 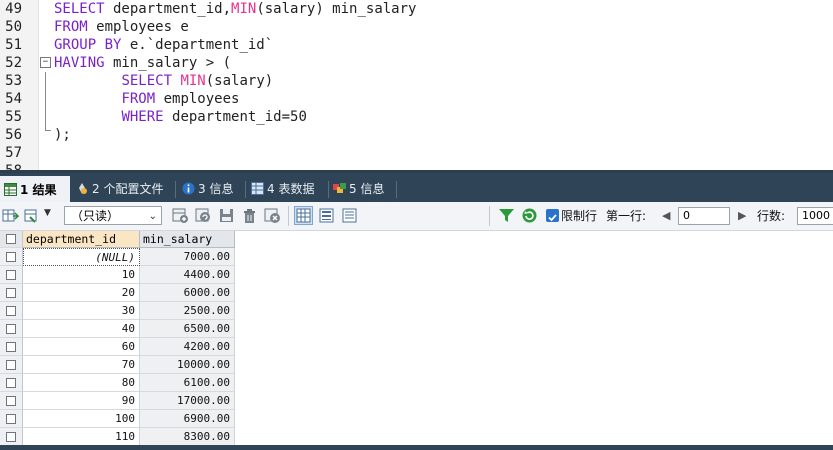 What do you see at coordinates (506, 215) in the screenshot?
I see `filter-icon` at bounding box center [506, 215].